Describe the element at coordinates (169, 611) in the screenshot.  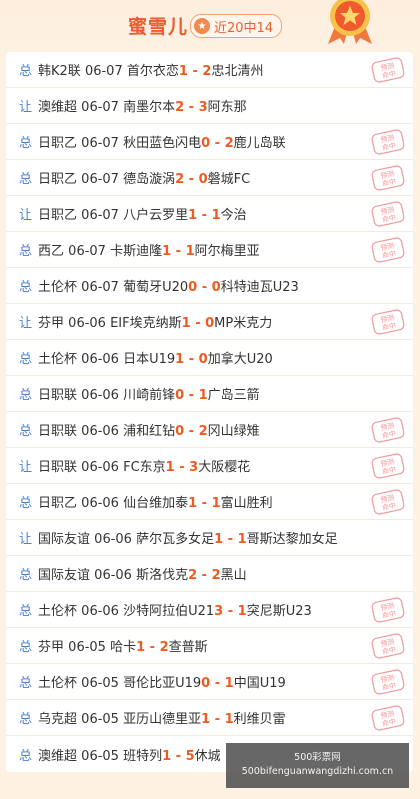
I see `home-team: 沙特阿拉伯U21` at that location.